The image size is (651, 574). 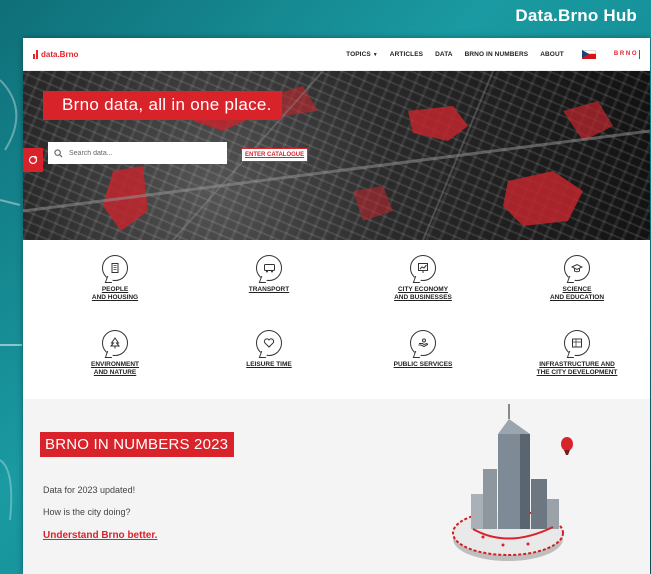 I want to click on search-input, so click(x=139, y=153).